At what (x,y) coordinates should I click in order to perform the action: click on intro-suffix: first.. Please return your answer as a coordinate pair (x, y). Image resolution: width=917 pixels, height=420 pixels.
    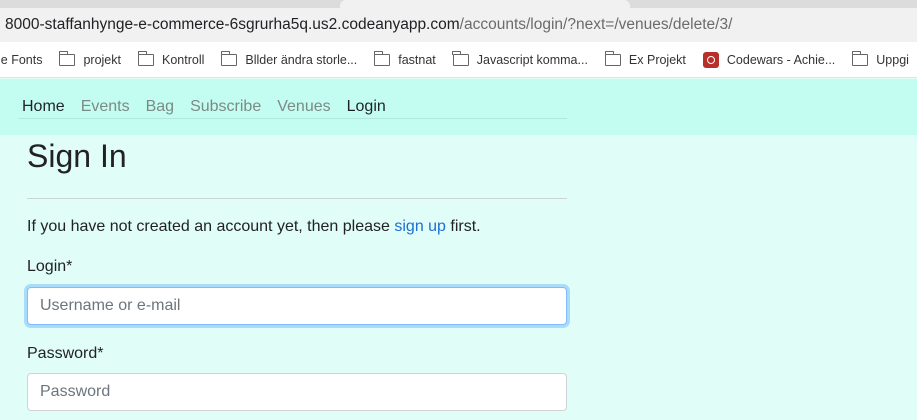
    Looking at the image, I should click on (463, 226).